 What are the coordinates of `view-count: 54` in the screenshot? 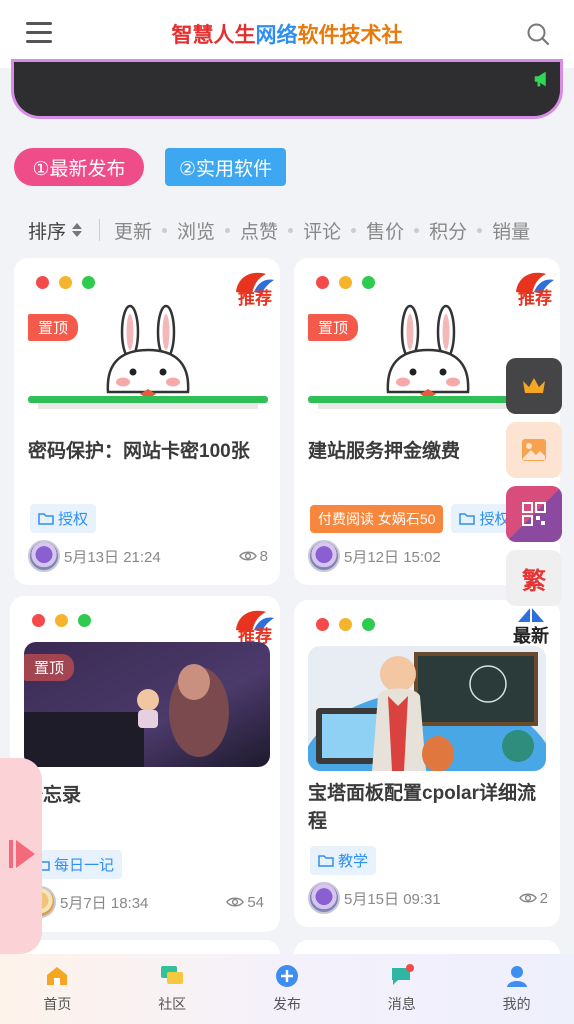 It's located at (245, 902).